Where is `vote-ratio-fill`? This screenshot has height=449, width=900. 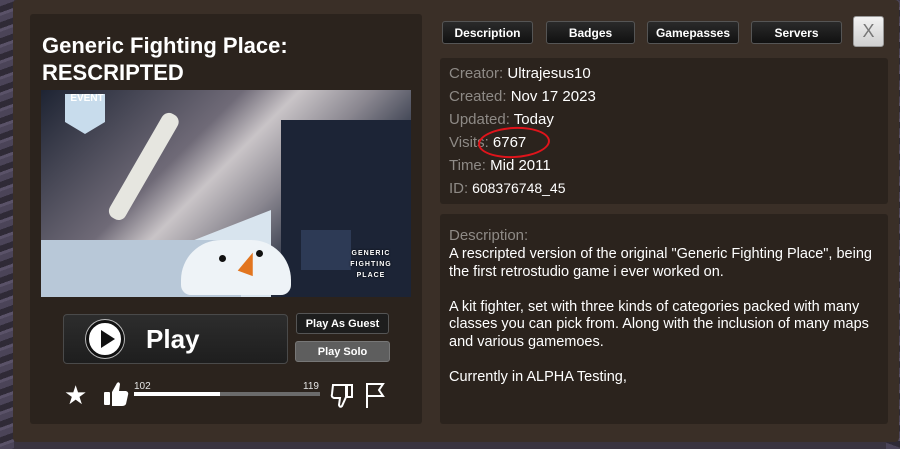 vote-ratio-fill is located at coordinates (177, 394).